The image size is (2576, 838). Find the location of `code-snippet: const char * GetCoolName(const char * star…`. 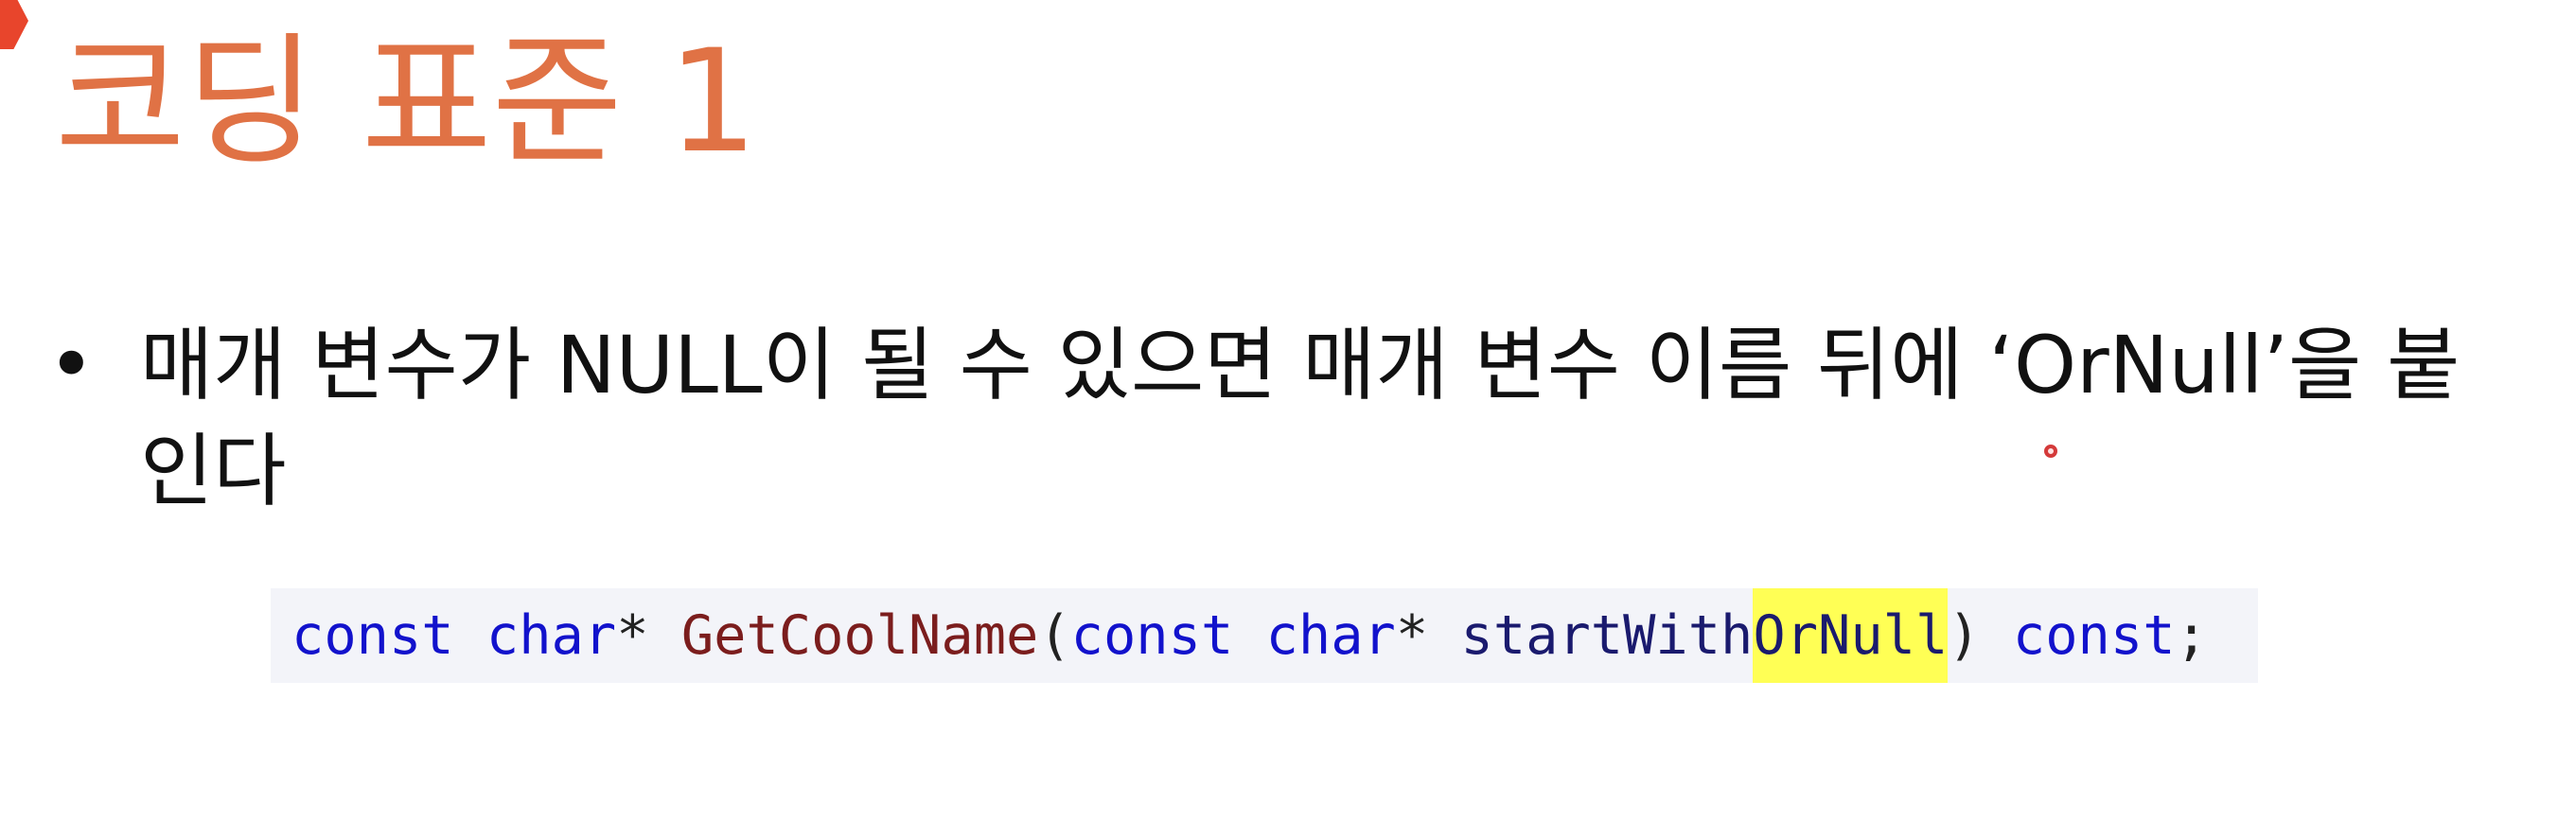

code-snippet: const char * GetCoolName(const char * star… is located at coordinates (1264, 636).